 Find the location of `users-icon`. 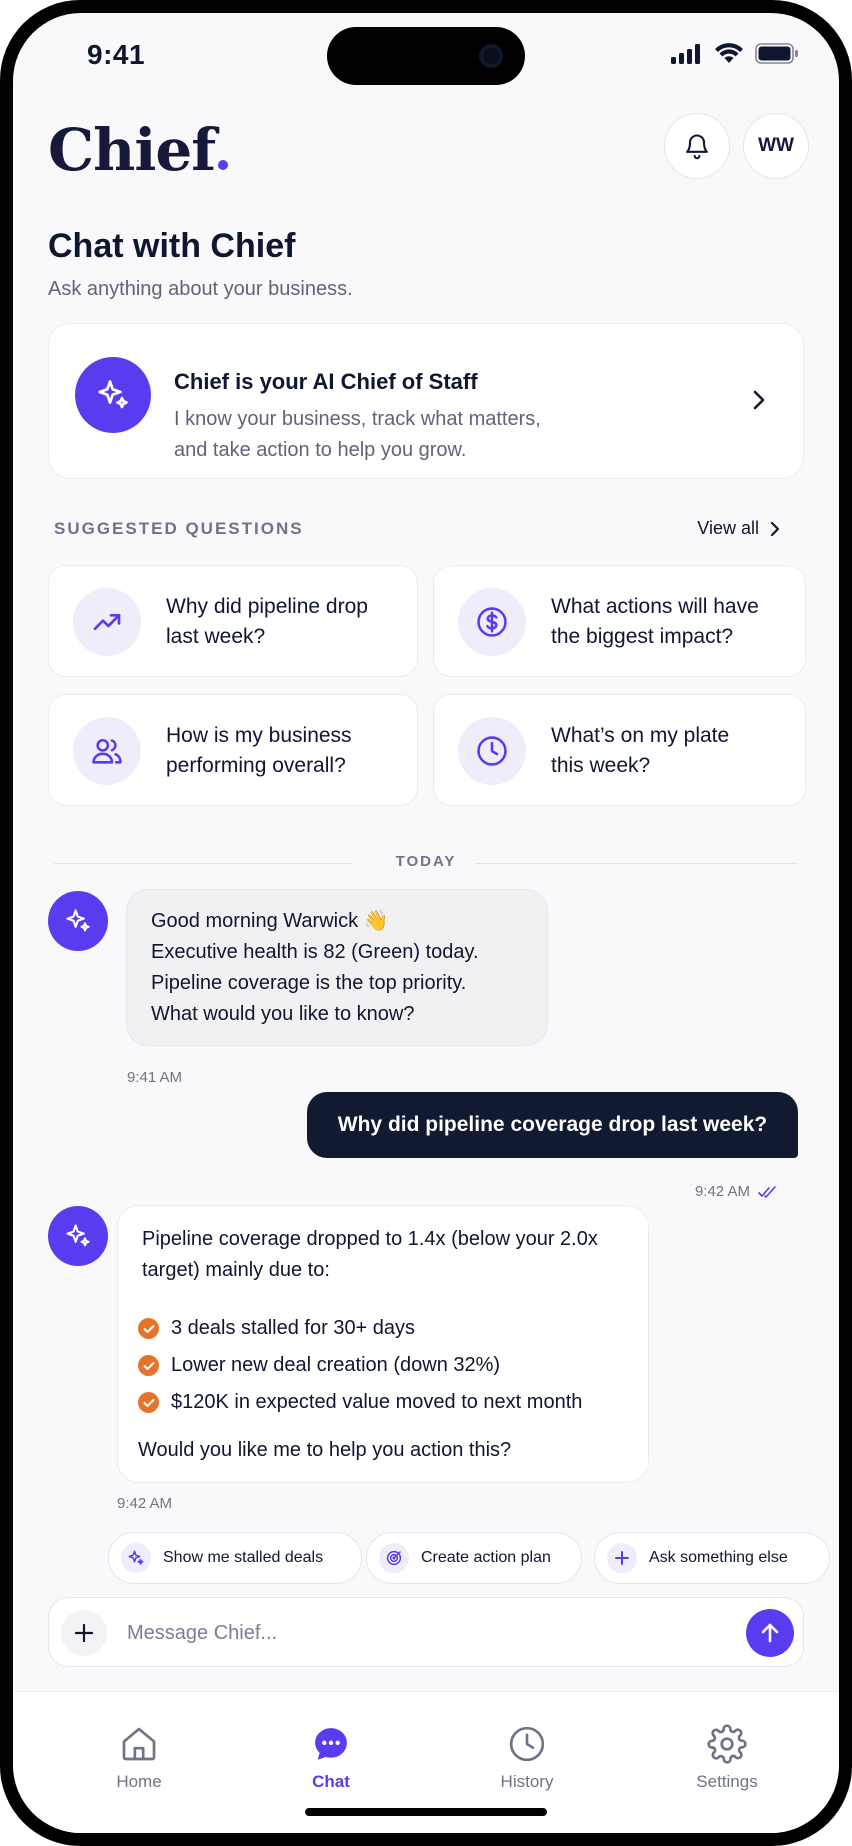

users-icon is located at coordinates (107, 751).